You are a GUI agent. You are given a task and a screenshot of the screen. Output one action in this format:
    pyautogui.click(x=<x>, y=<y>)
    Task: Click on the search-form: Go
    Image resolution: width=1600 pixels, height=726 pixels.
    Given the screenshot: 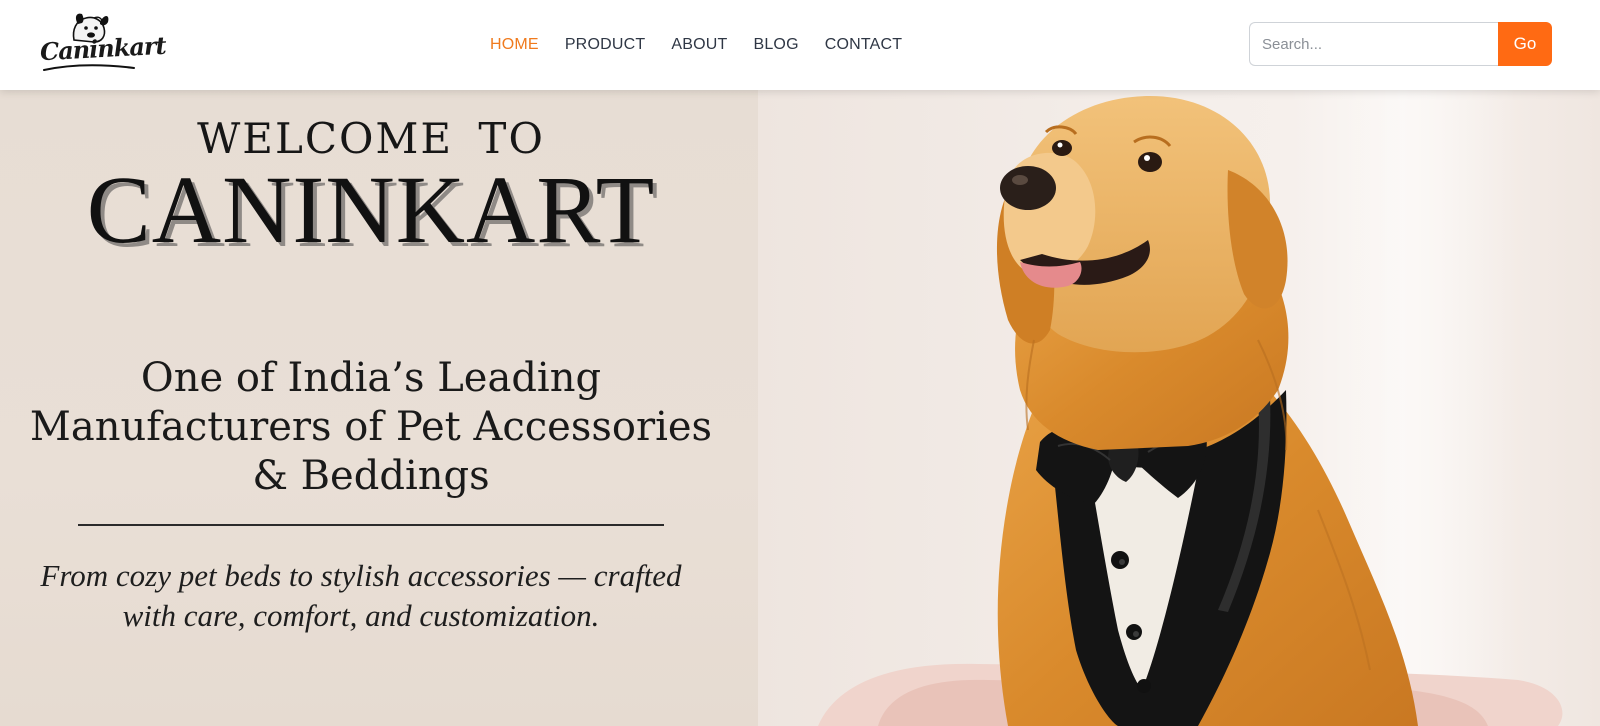 What is the action you would take?
    pyautogui.click(x=1400, y=44)
    